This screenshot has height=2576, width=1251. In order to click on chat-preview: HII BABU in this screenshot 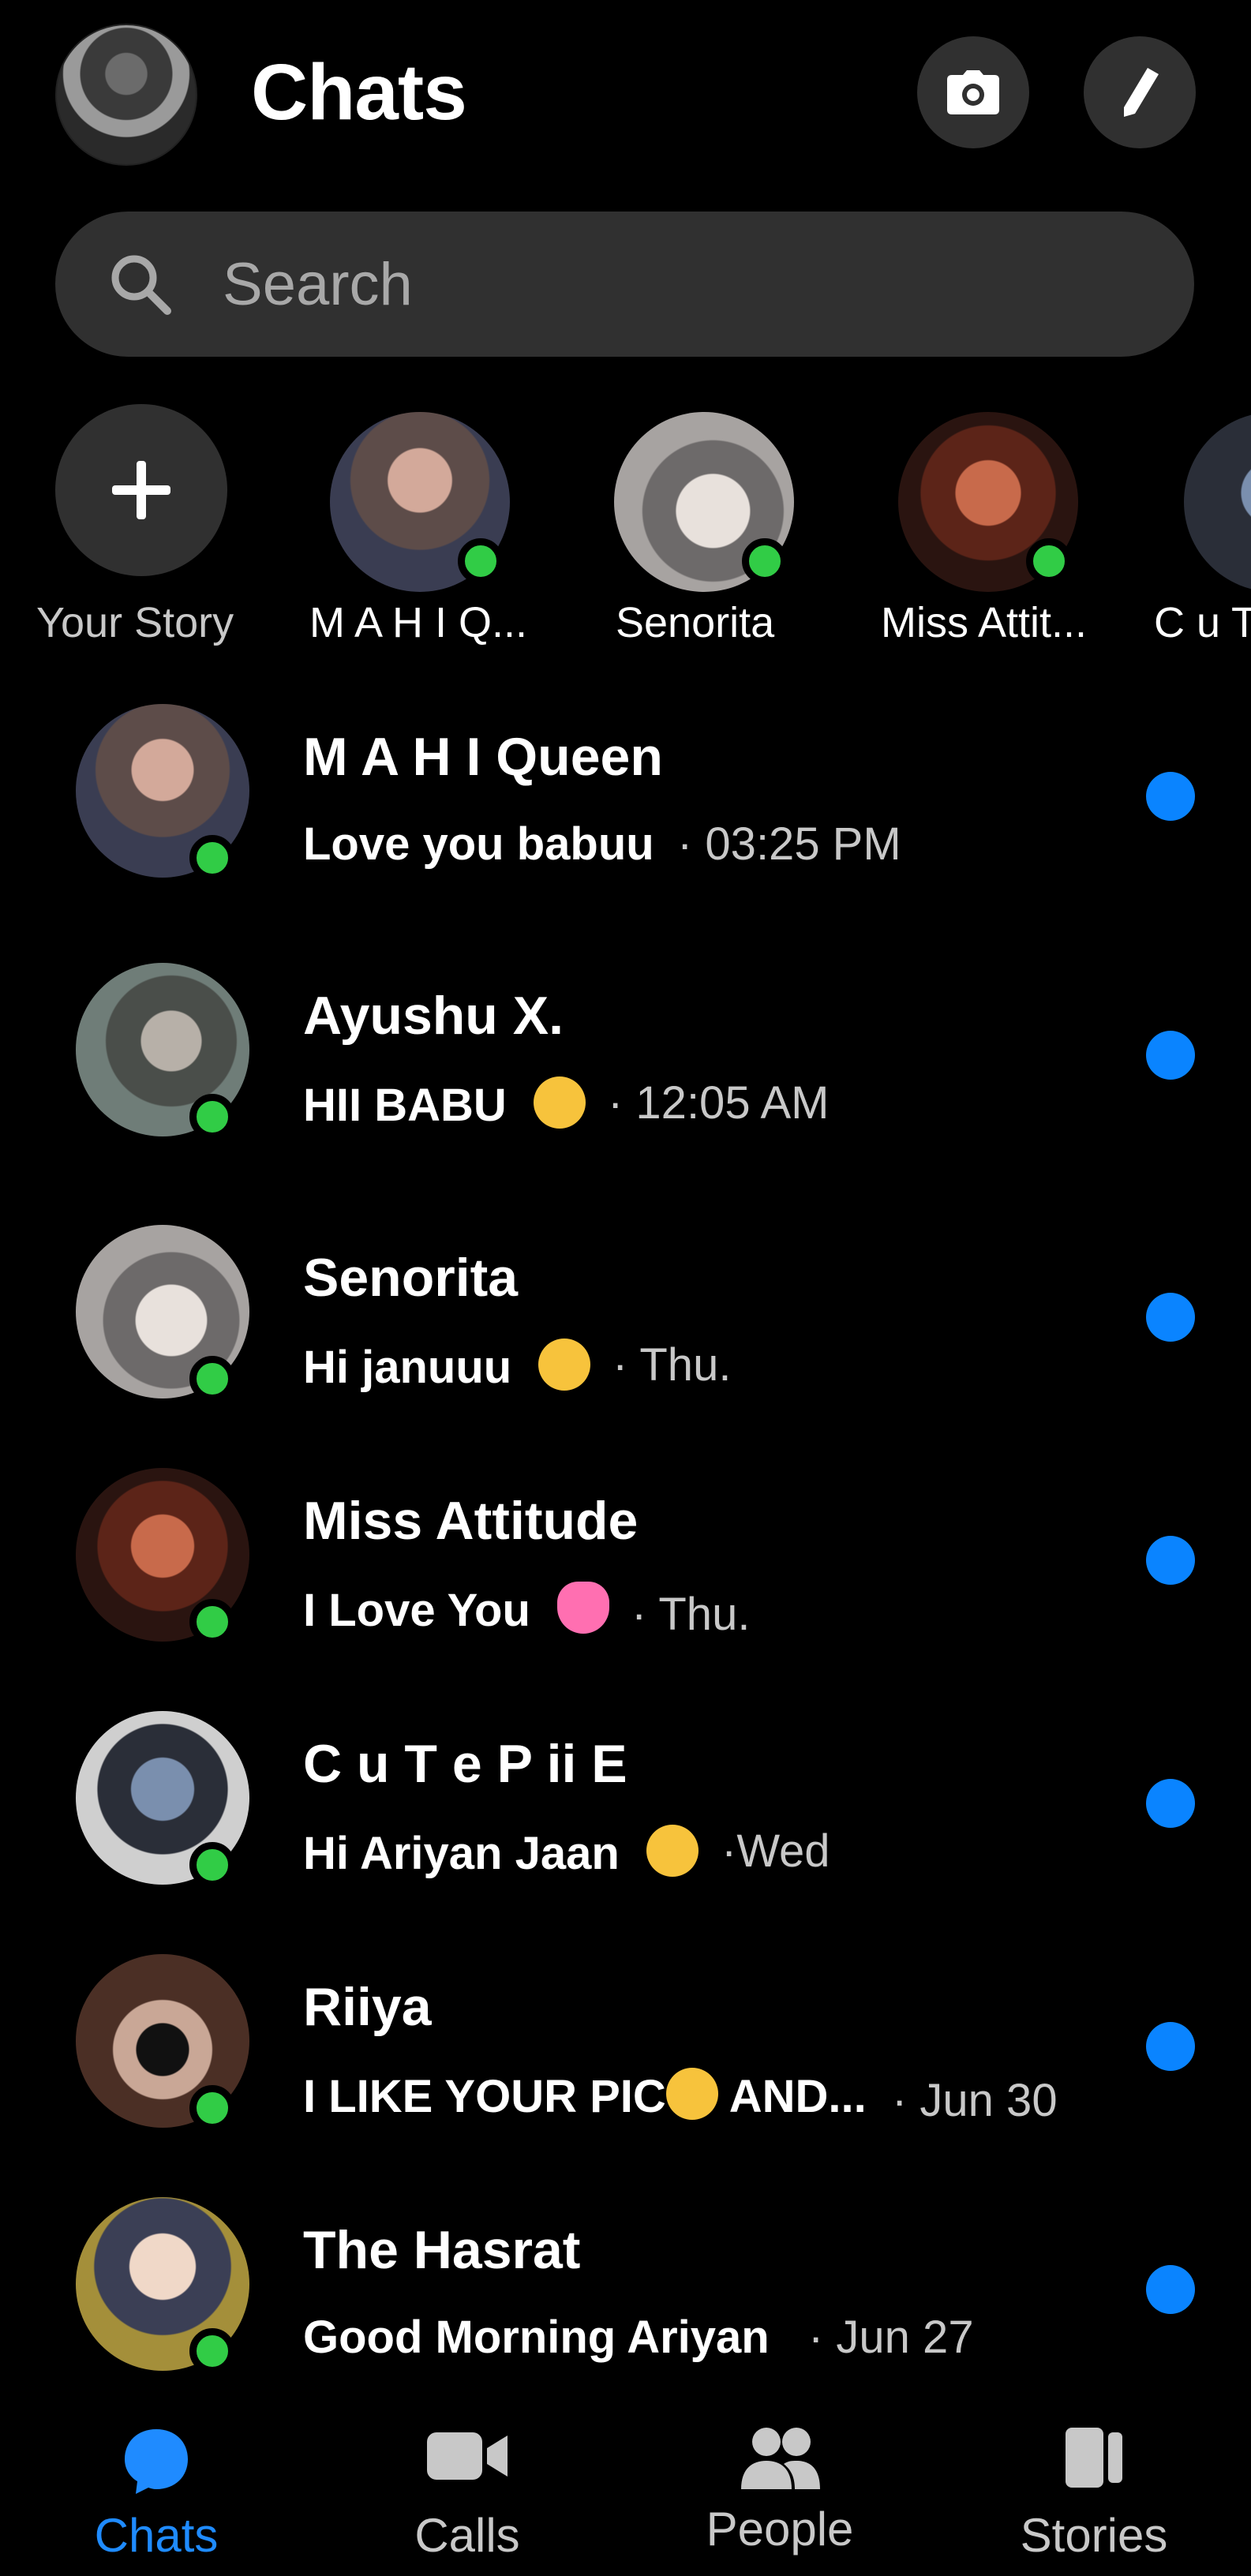, I will do `click(405, 1105)`.